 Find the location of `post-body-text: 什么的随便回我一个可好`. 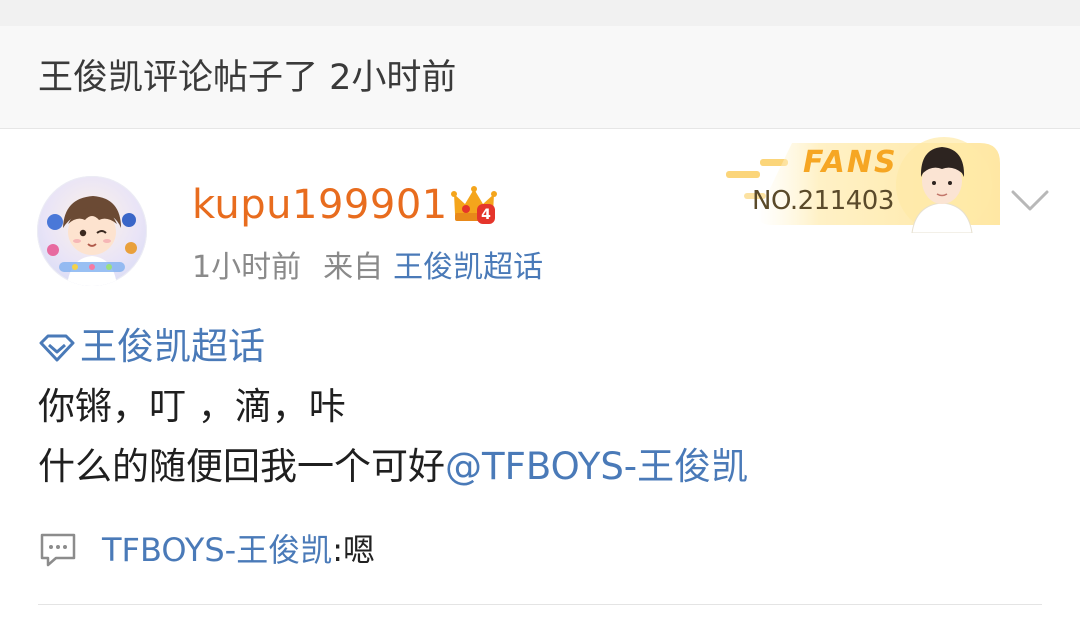

post-body-text: 什么的随便回我一个可好 is located at coordinates (241, 466).